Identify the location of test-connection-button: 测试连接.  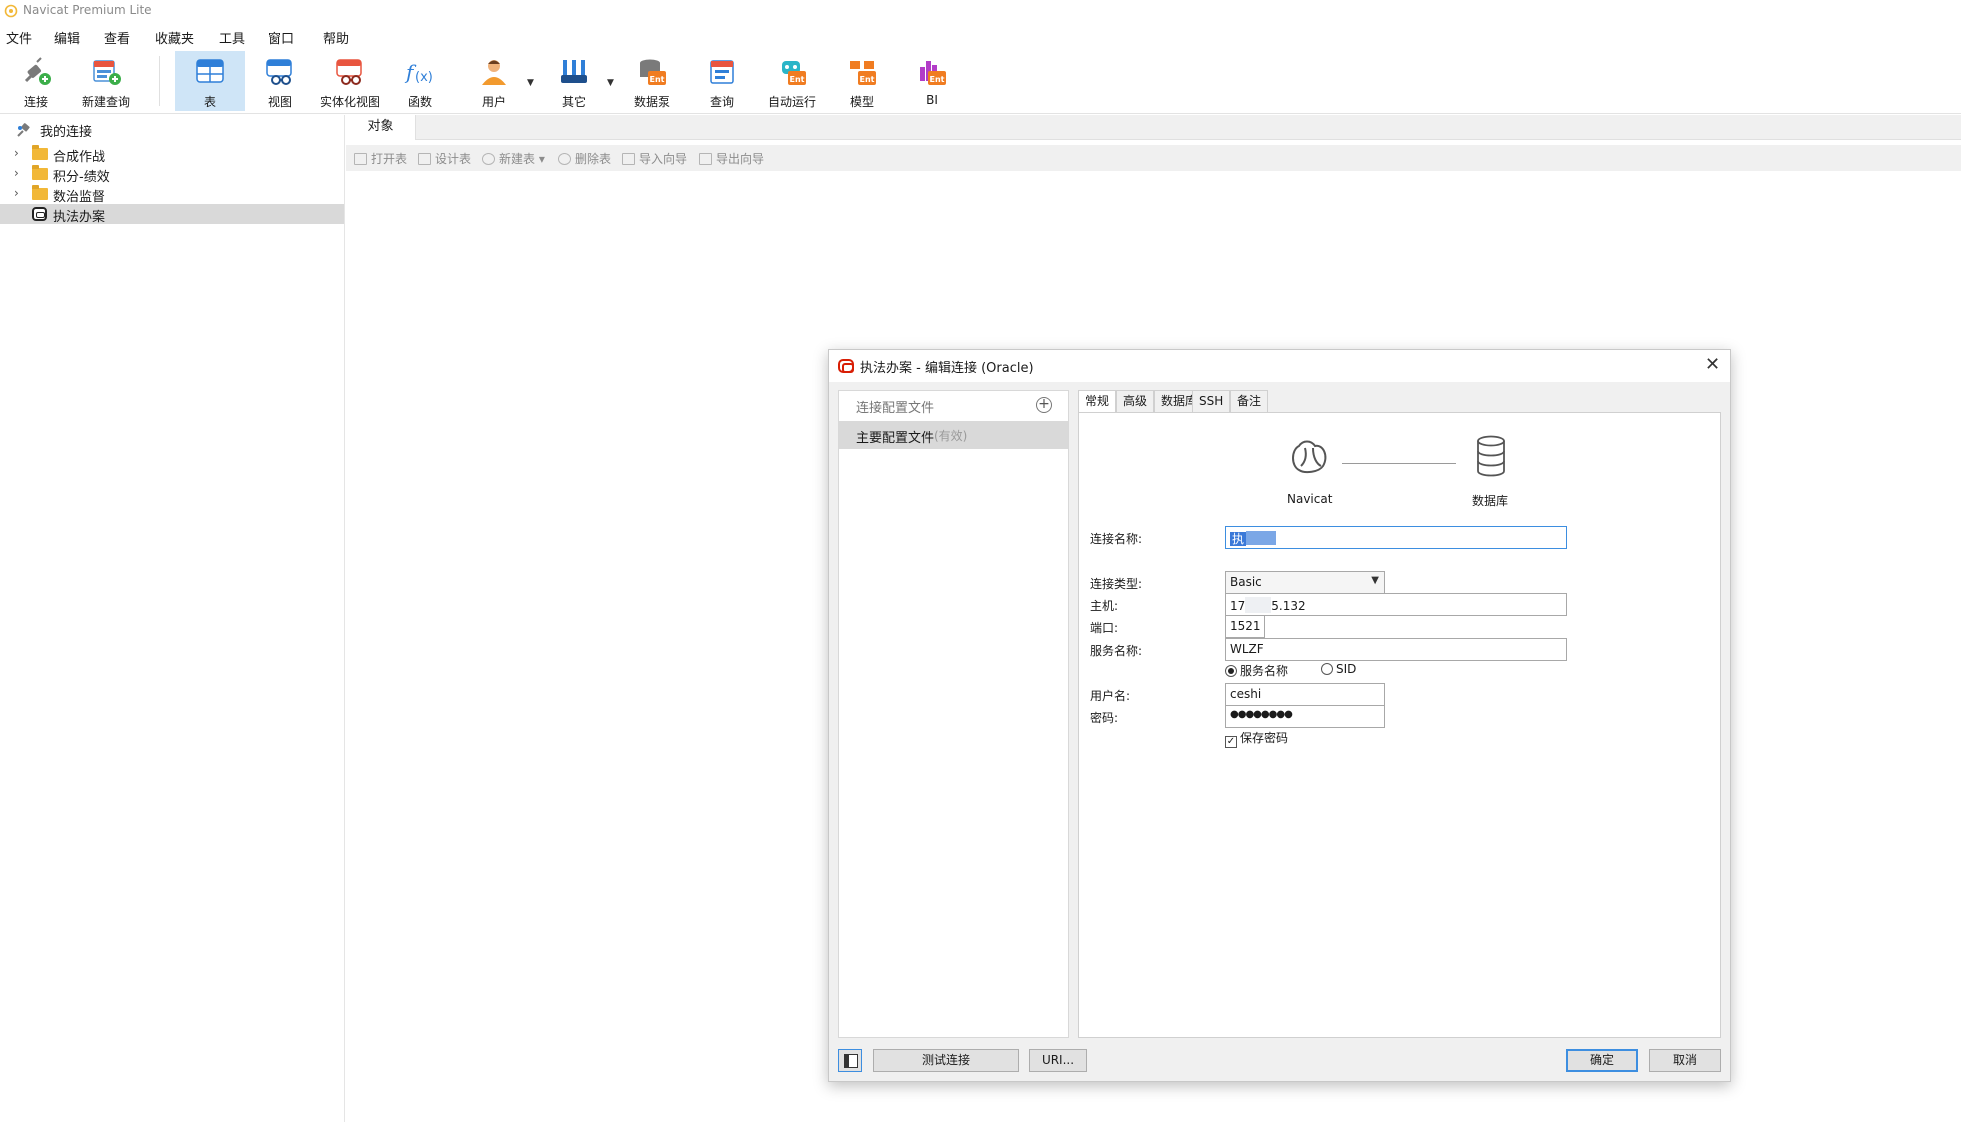
(946, 1060).